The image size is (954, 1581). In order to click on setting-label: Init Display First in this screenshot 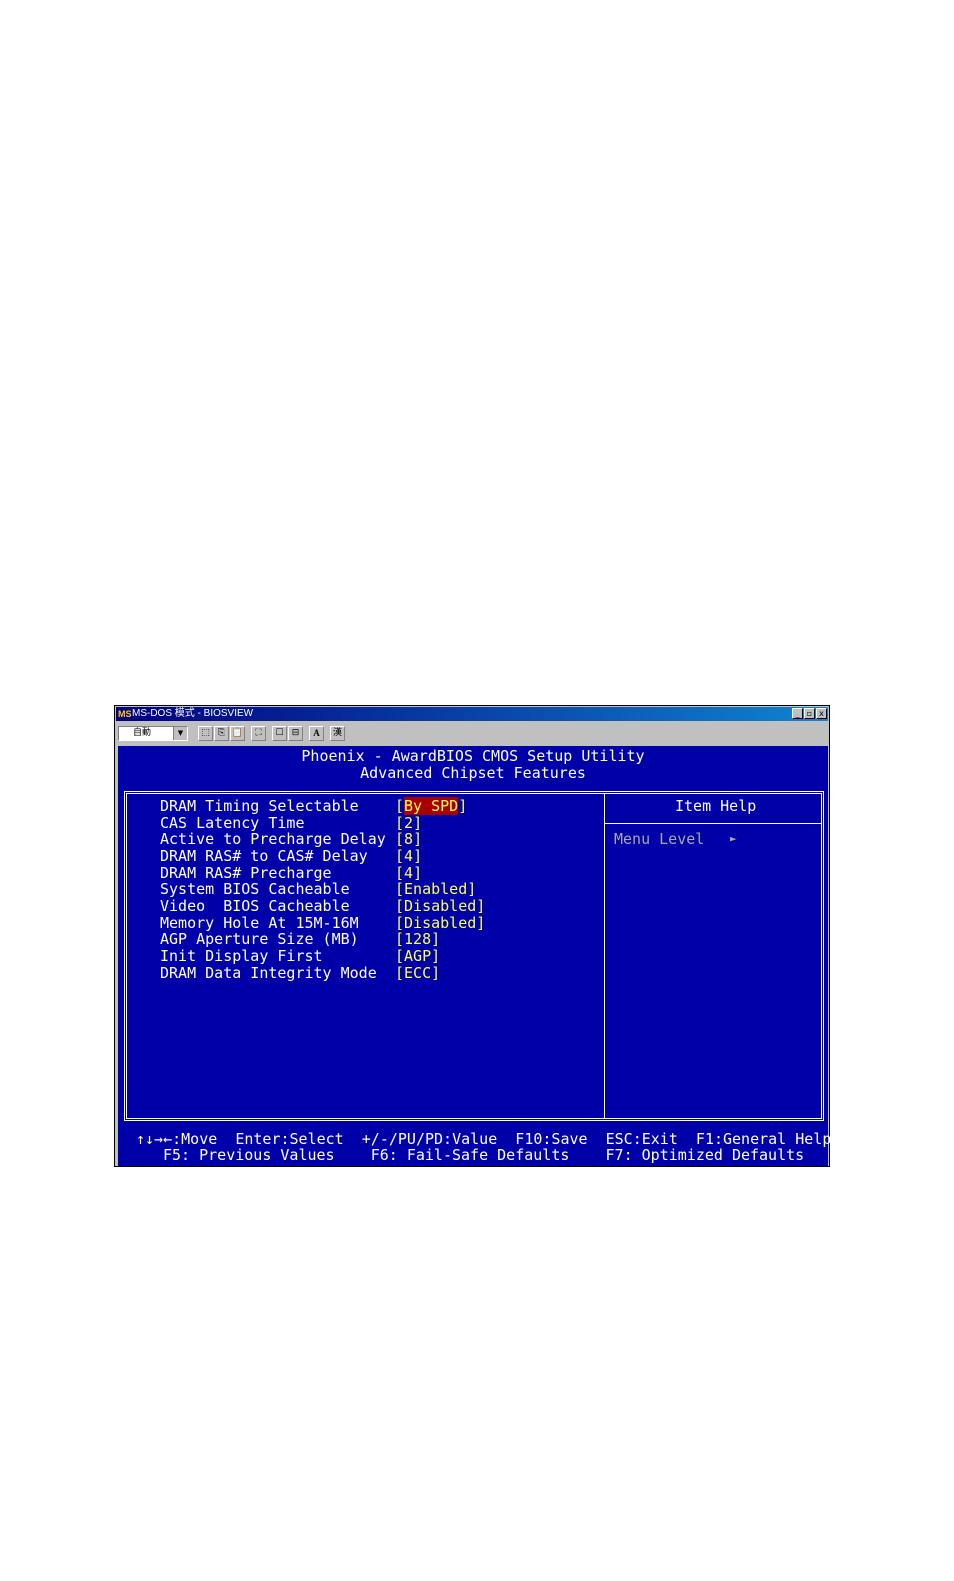, I will do `click(241, 956)`.